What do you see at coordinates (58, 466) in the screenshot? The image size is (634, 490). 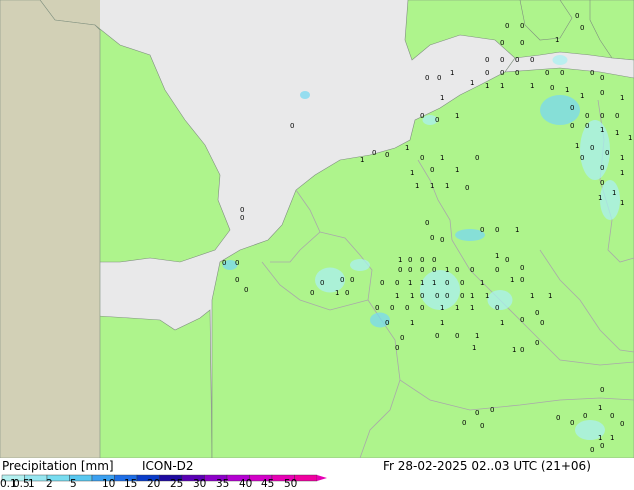 I see `field-label: Precipitation [mm]` at bounding box center [58, 466].